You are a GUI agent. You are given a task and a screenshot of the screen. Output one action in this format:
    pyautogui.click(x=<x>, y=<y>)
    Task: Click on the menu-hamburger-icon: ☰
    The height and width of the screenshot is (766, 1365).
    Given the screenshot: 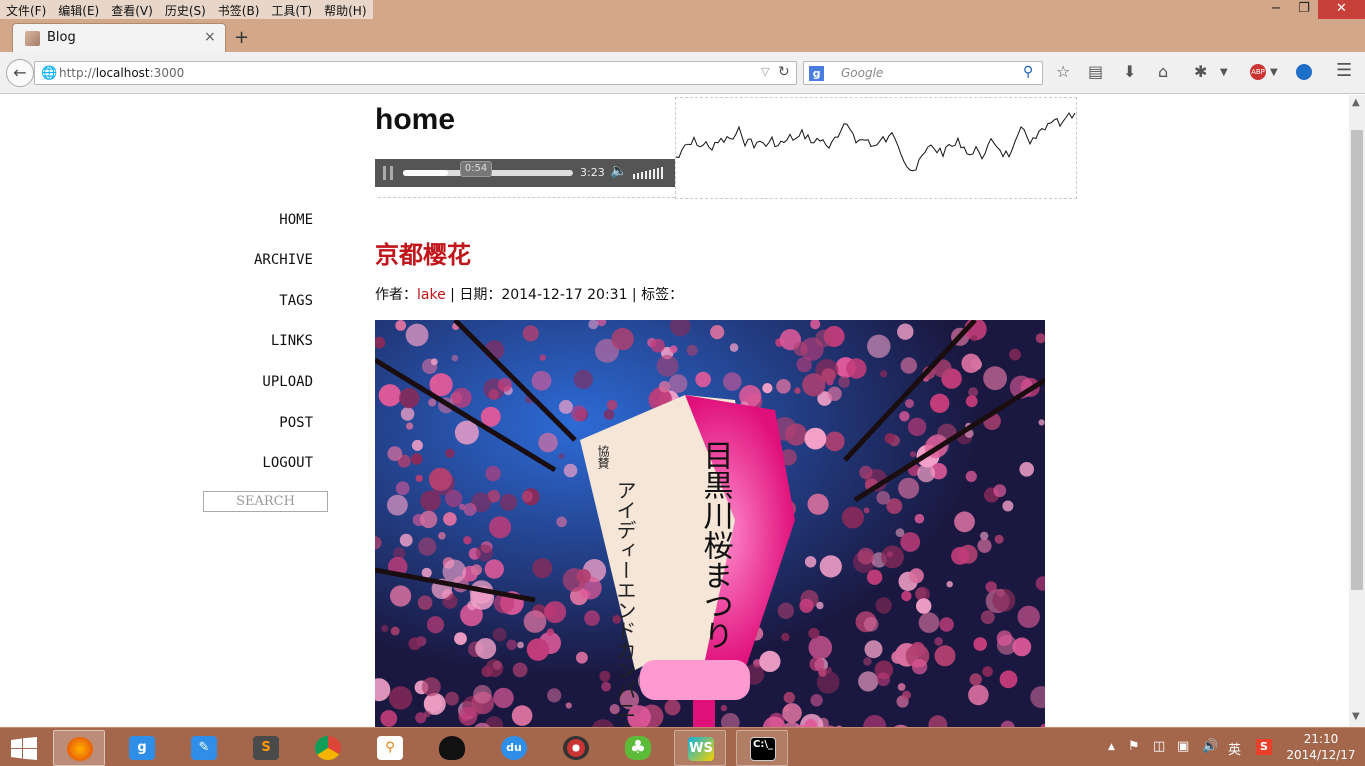 What is the action you would take?
    pyautogui.click(x=1344, y=70)
    